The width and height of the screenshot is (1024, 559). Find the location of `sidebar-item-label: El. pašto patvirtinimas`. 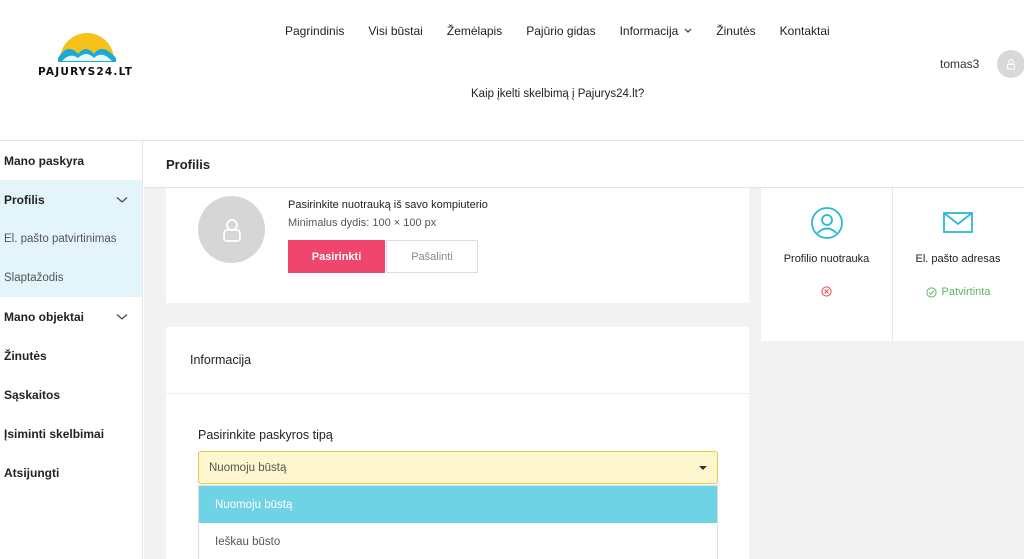

sidebar-item-label: El. pašto patvirtinimas is located at coordinates (60, 238).